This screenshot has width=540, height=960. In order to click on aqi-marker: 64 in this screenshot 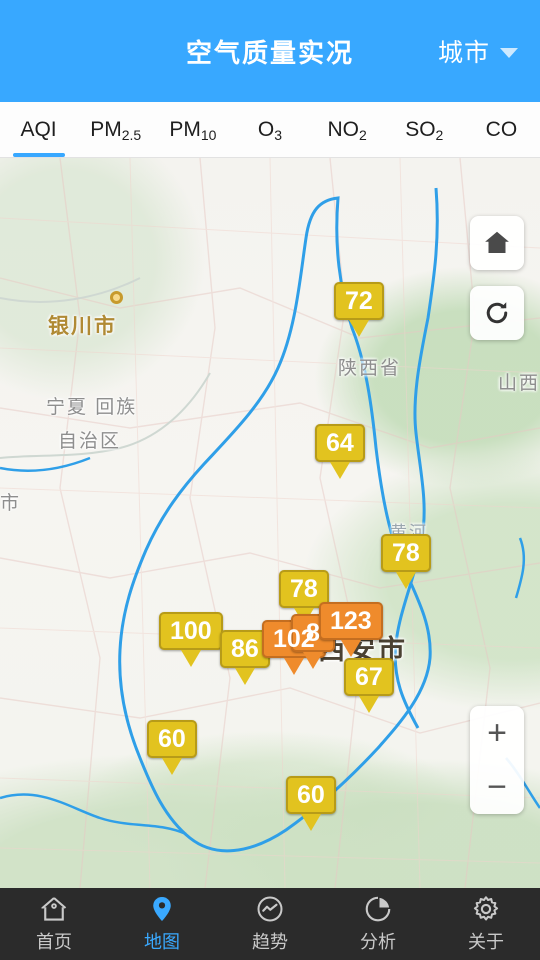, I will do `click(340, 443)`.